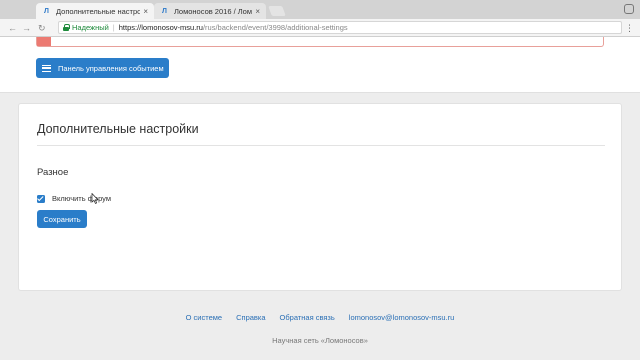 The width and height of the screenshot is (640, 360). What do you see at coordinates (12, 28) in the screenshot?
I see `back-arrow-icon: ←` at bounding box center [12, 28].